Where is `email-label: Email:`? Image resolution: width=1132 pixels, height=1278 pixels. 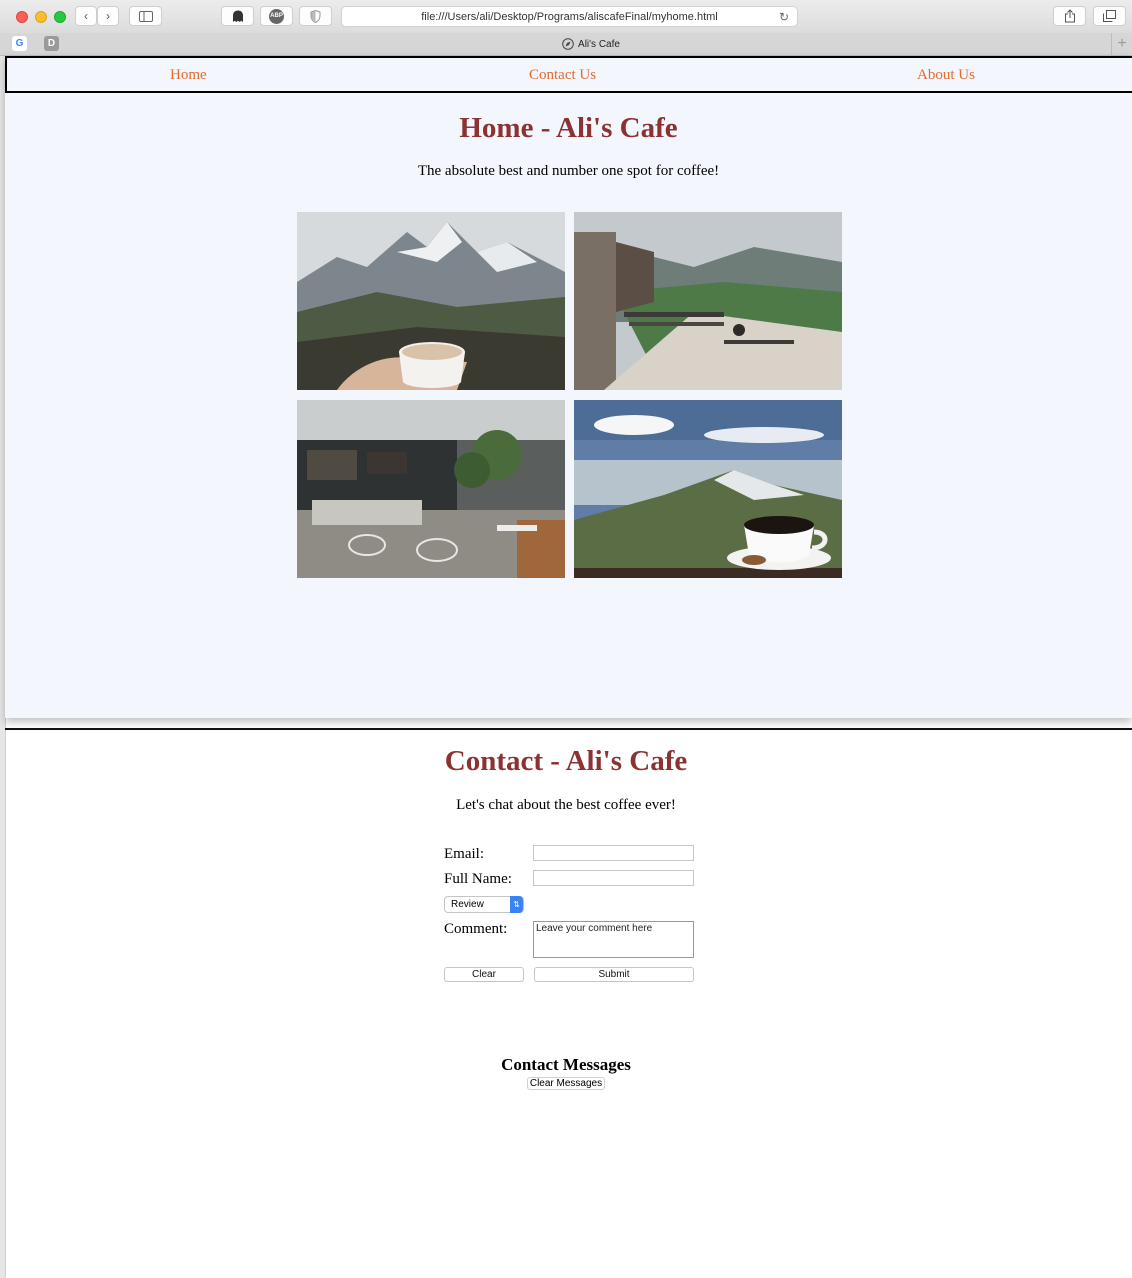
email-label: Email: is located at coordinates (464, 854).